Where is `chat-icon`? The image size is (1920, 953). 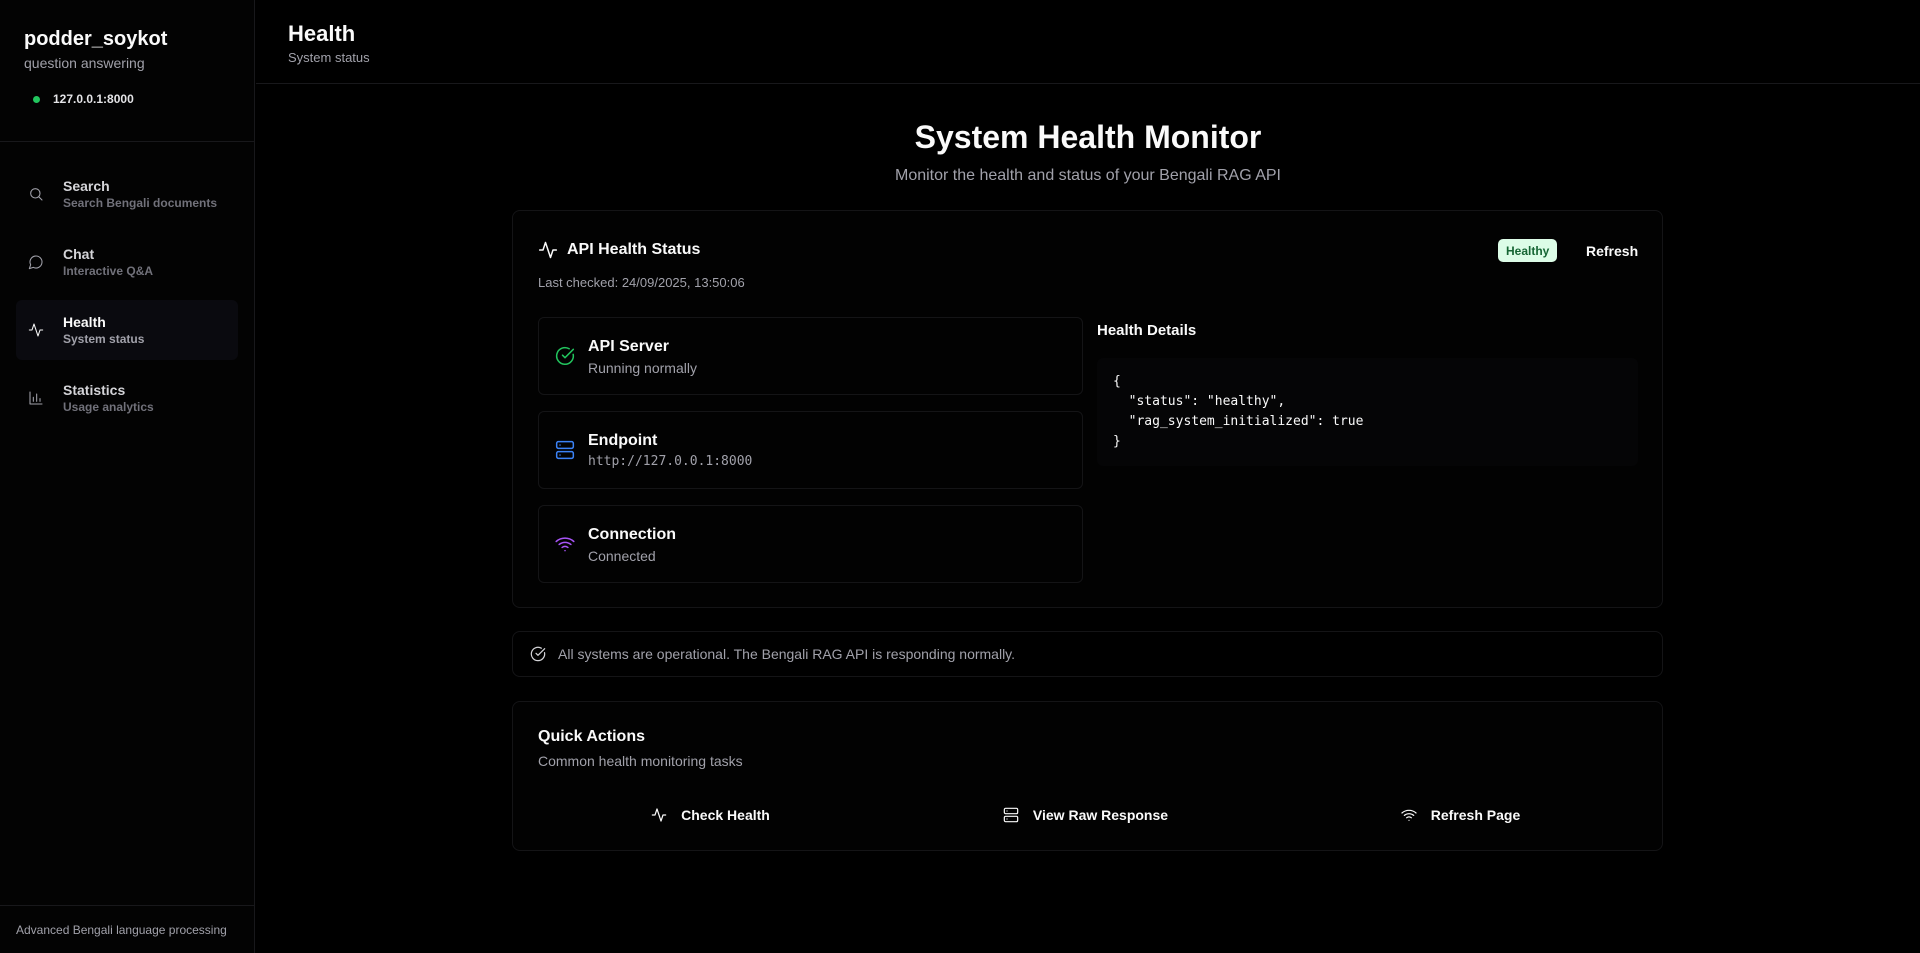
chat-icon is located at coordinates (36, 262).